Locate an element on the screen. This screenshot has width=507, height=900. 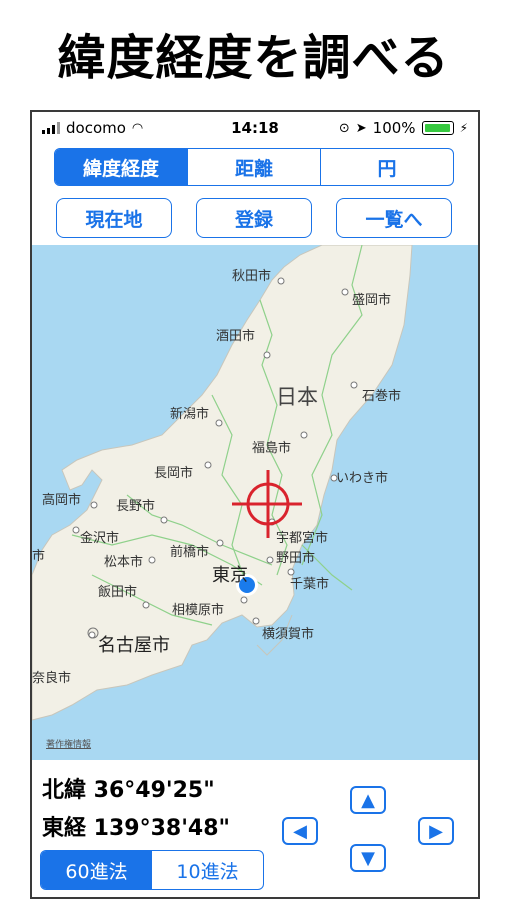
tab-distance: 距離 is located at coordinates (253, 167).